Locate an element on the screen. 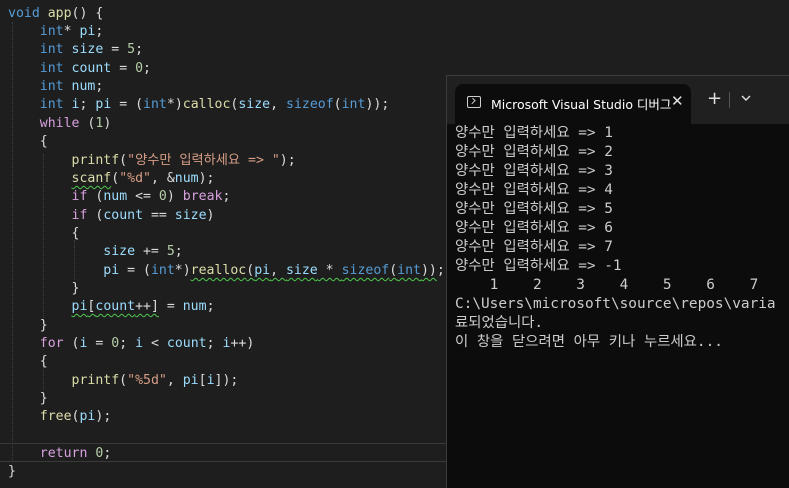  code-line: int size = 5; is located at coordinates (91, 49).